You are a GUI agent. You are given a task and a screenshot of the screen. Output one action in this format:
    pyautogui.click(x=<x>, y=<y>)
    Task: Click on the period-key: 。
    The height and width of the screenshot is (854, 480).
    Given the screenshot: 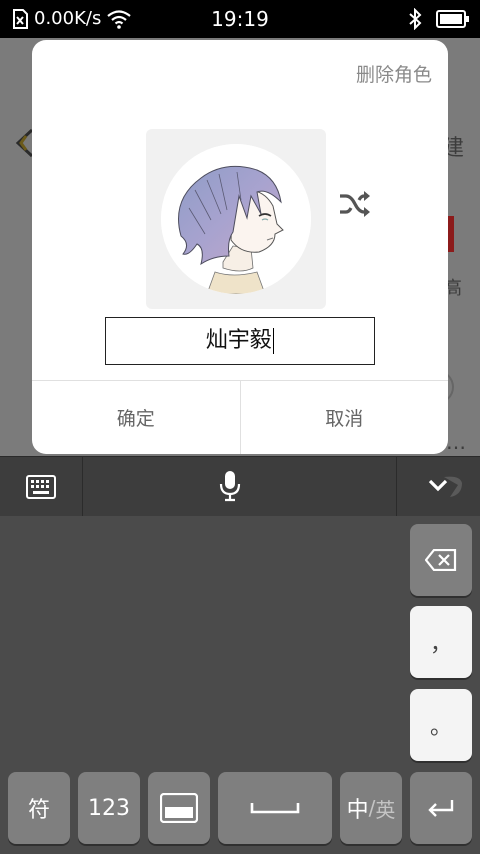 What is the action you would take?
    pyautogui.click(x=441, y=725)
    